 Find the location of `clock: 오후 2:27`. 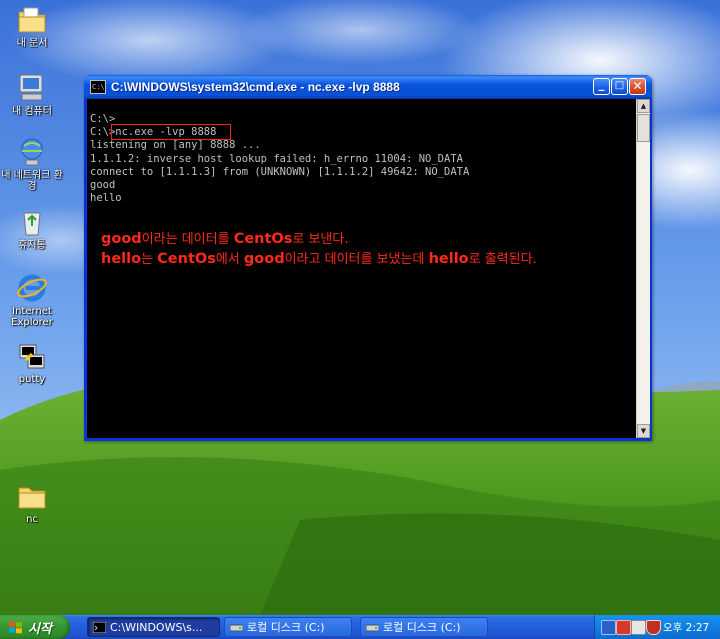

clock: 오후 2:27 is located at coordinates (686, 627).